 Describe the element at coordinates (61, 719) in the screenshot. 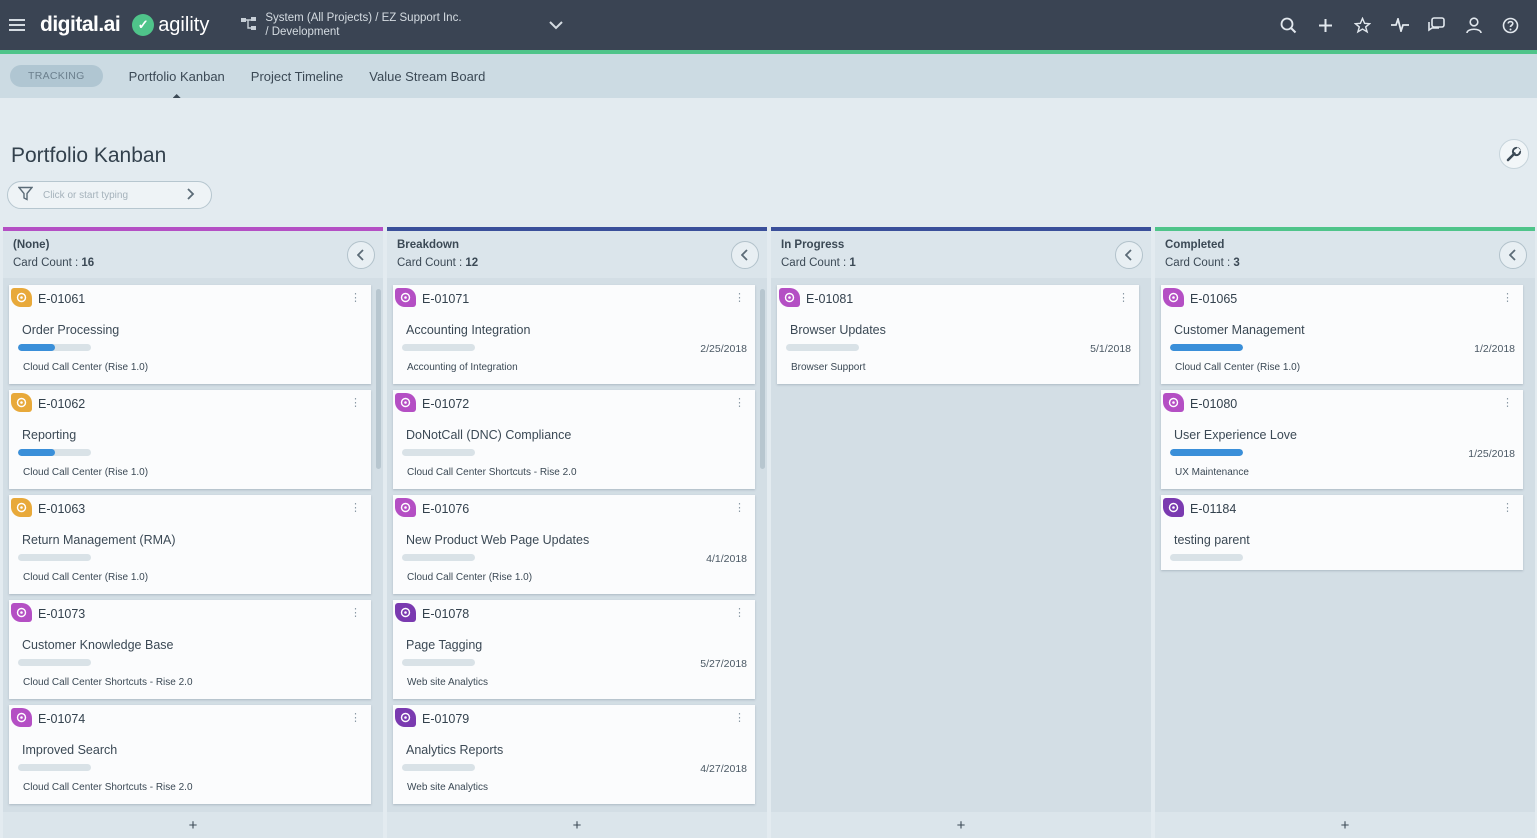

I see `card-id: E-01074` at that location.